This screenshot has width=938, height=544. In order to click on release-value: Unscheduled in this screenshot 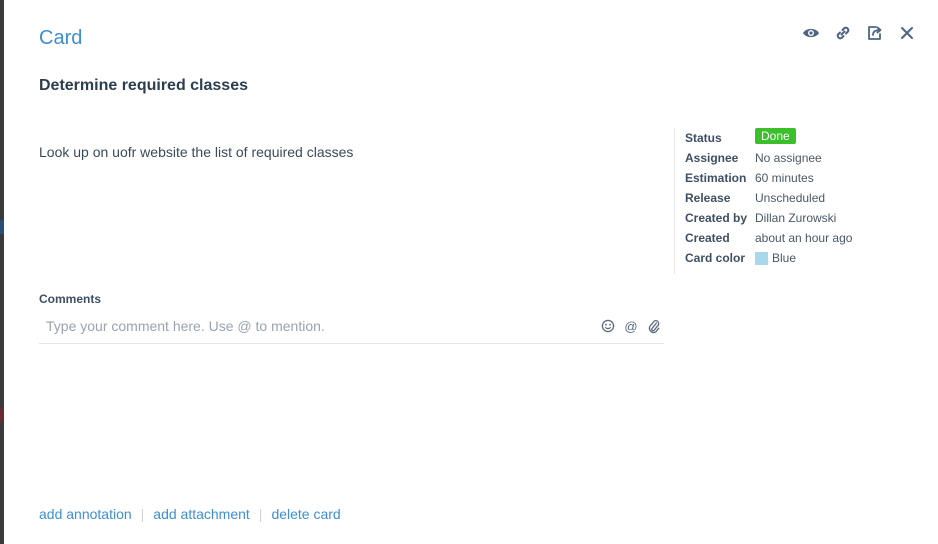, I will do `click(790, 198)`.